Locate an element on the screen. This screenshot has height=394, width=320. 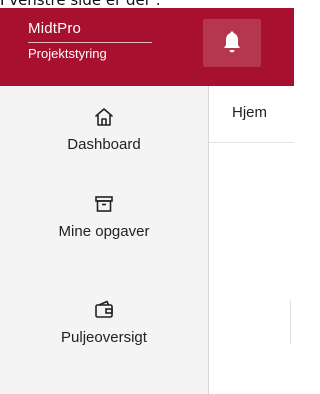
sidebar-item-label: Mine opgaver is located at coordinates (104, 231).